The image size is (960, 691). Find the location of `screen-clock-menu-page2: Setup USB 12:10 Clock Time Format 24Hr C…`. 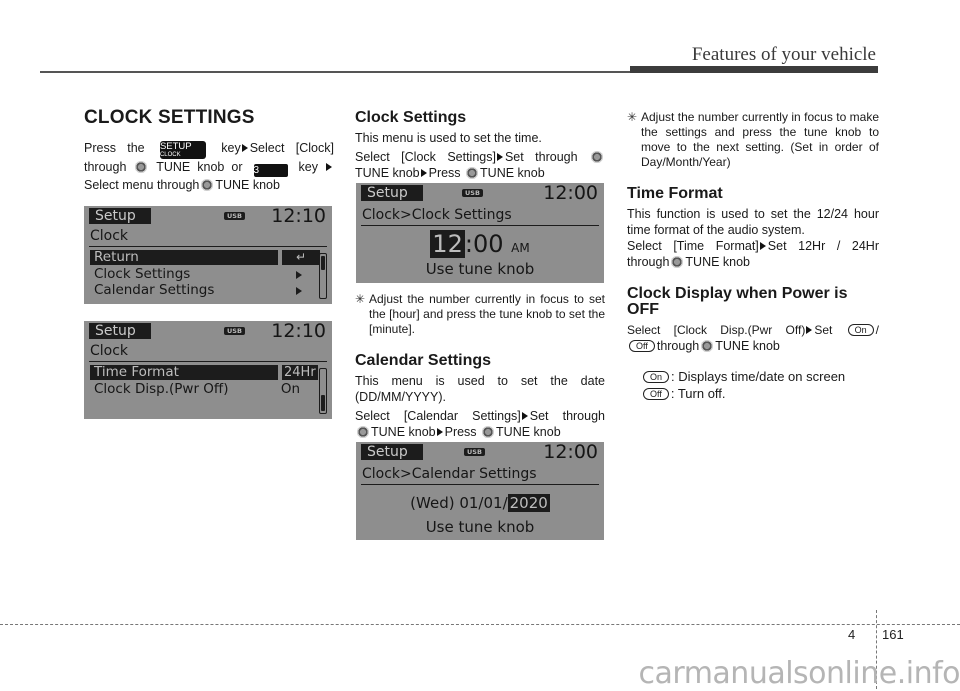

screen-clock-menu-page2: Setup USB 12:10 Clock Time Format 24Hr C… is located at coordinates (208, 370).